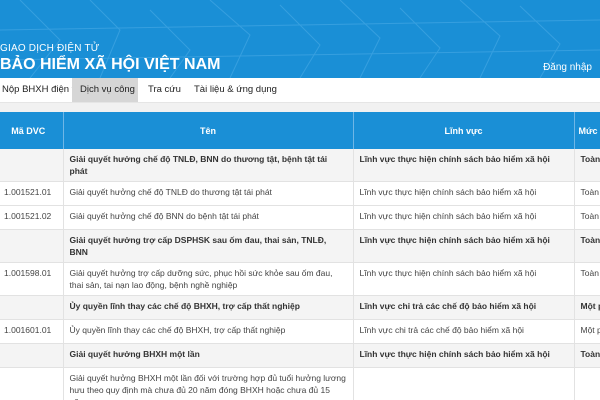 This screenshot has height=400, width=600. I want to click on cell-level, so click(587, 383).